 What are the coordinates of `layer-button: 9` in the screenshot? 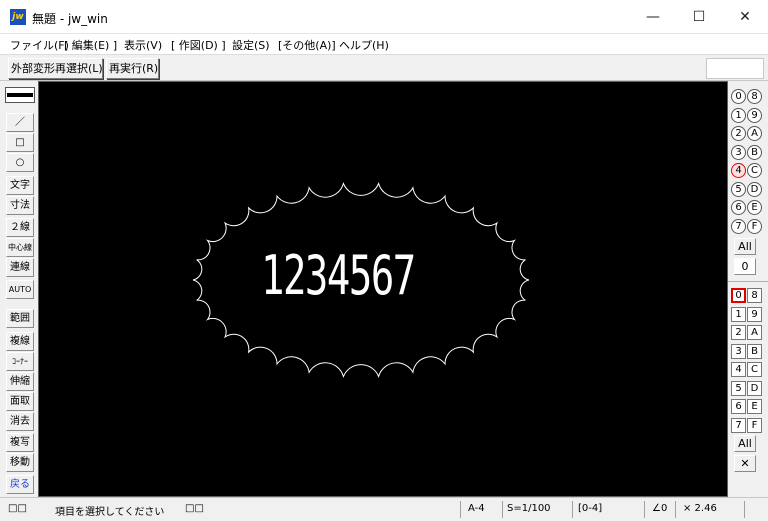 It's located at (754, 314).